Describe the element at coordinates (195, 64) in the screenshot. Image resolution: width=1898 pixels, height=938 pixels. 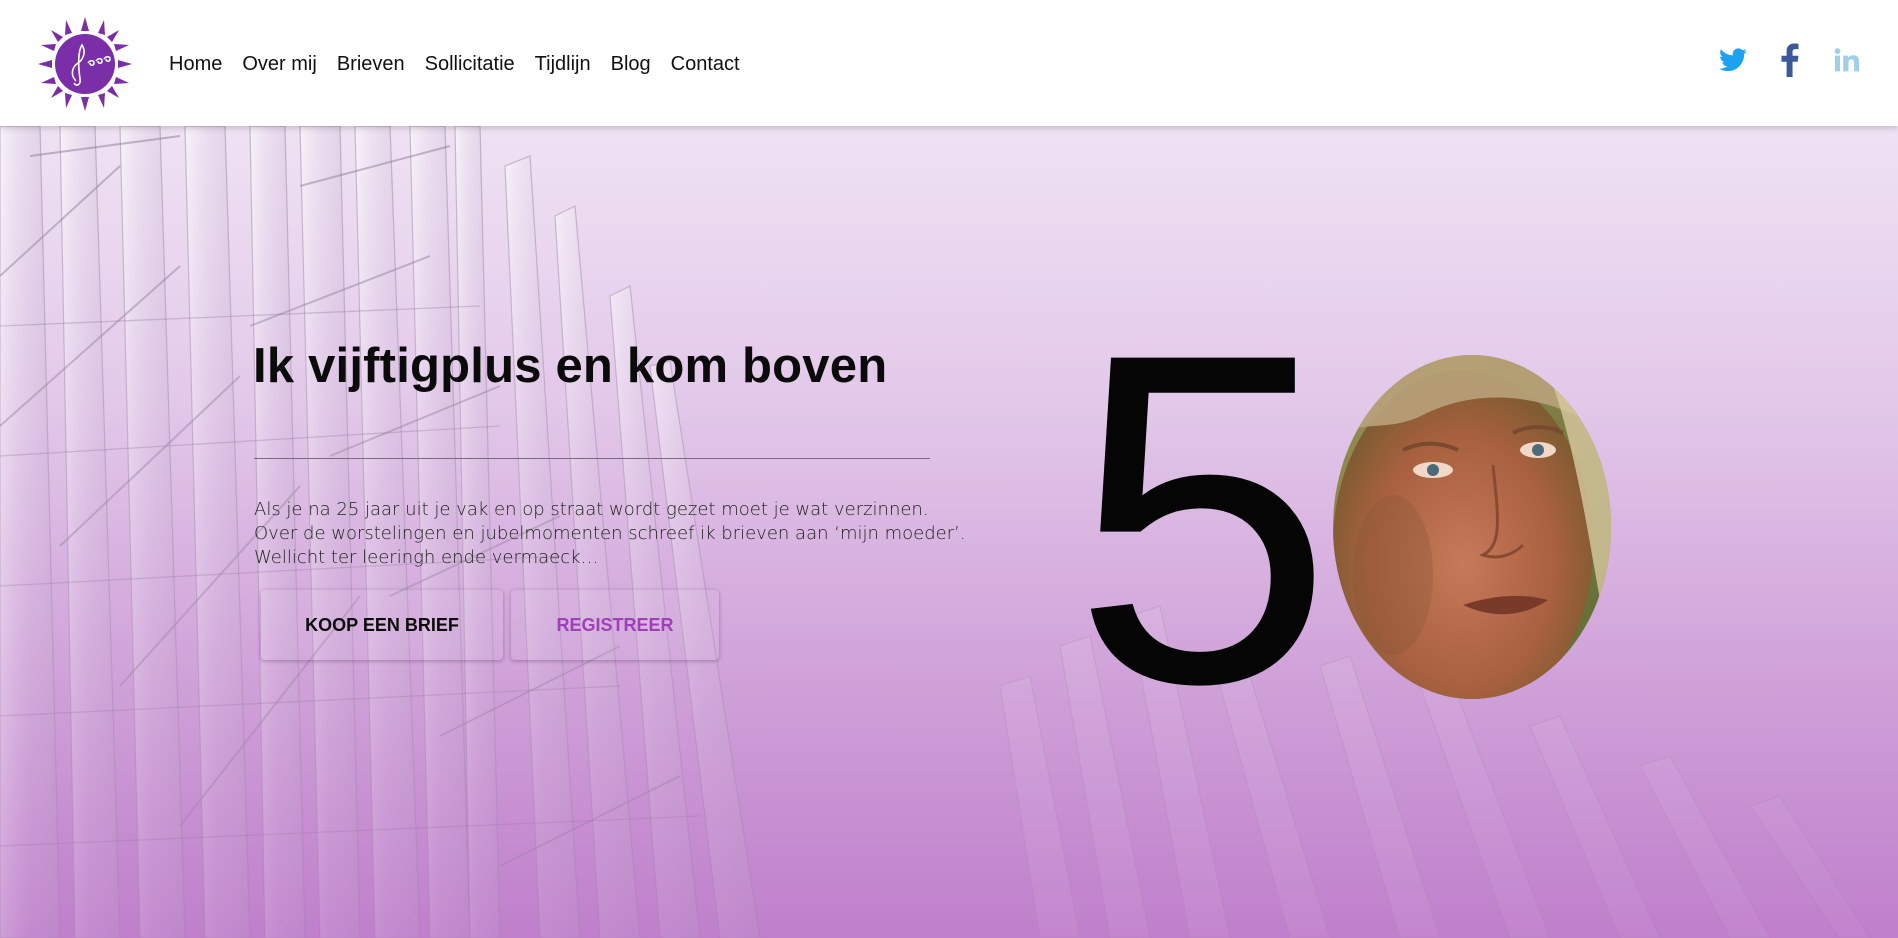
I see `nav-home: Home` at that location.